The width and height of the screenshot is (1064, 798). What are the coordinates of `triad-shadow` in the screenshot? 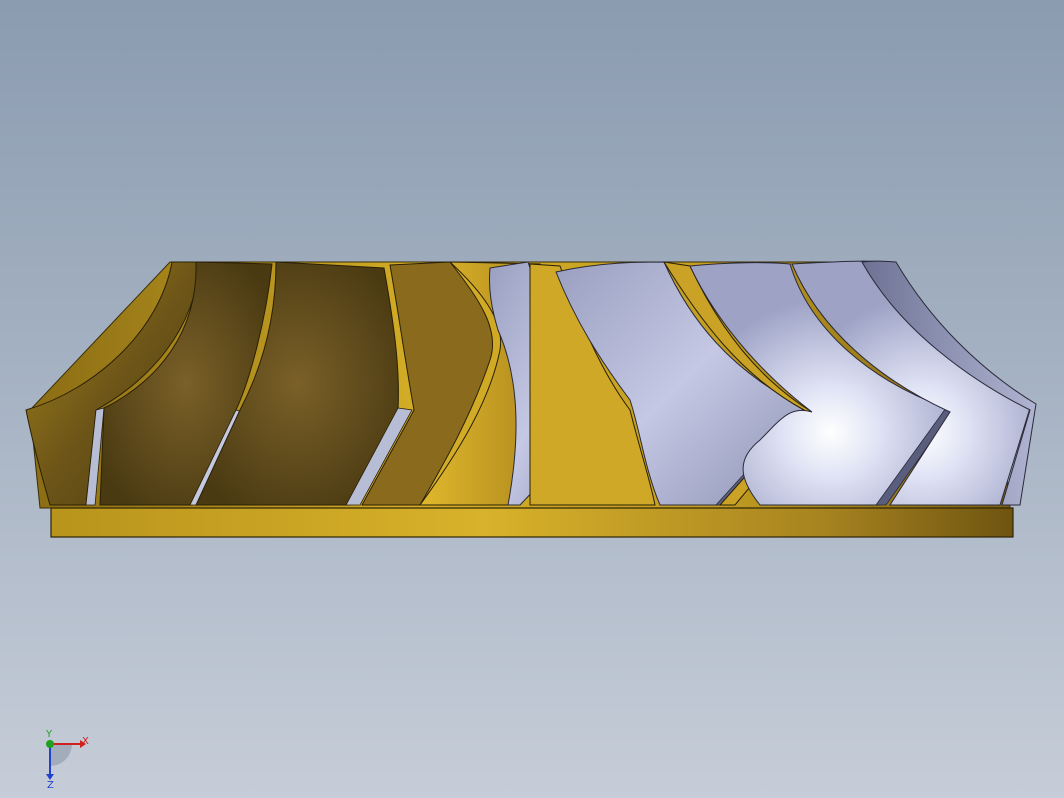 It's located at (61, 755).